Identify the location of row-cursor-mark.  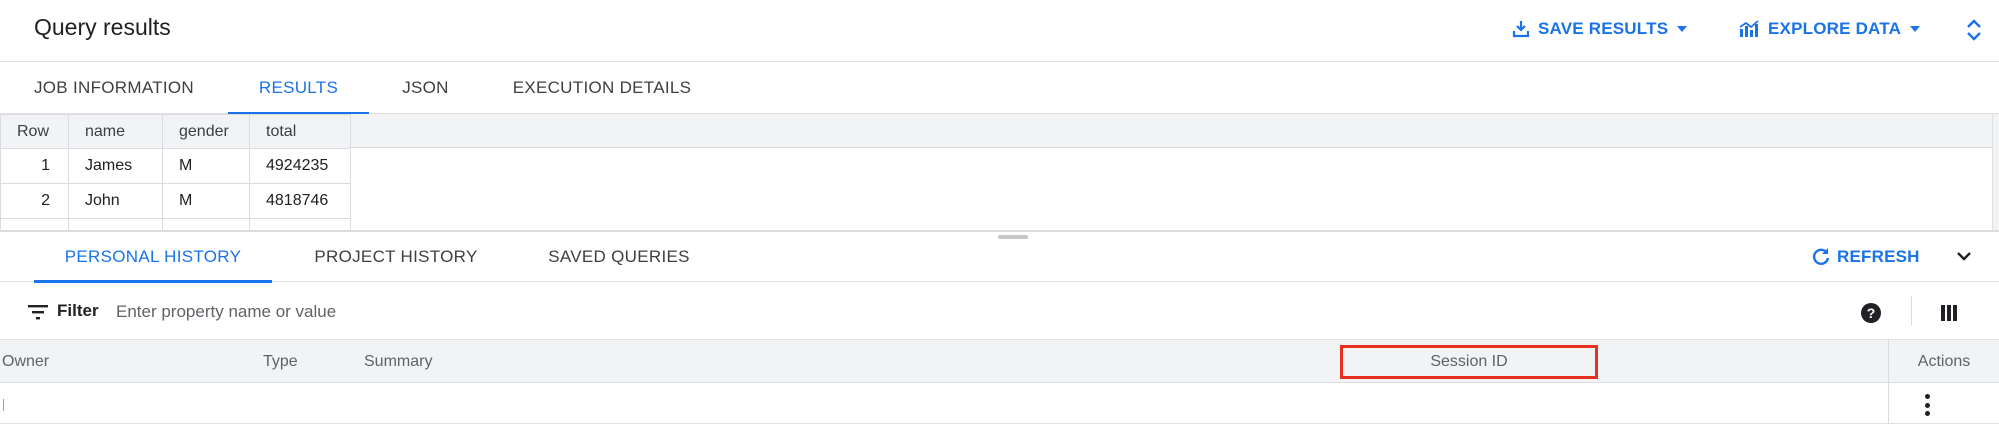
(3, 405).